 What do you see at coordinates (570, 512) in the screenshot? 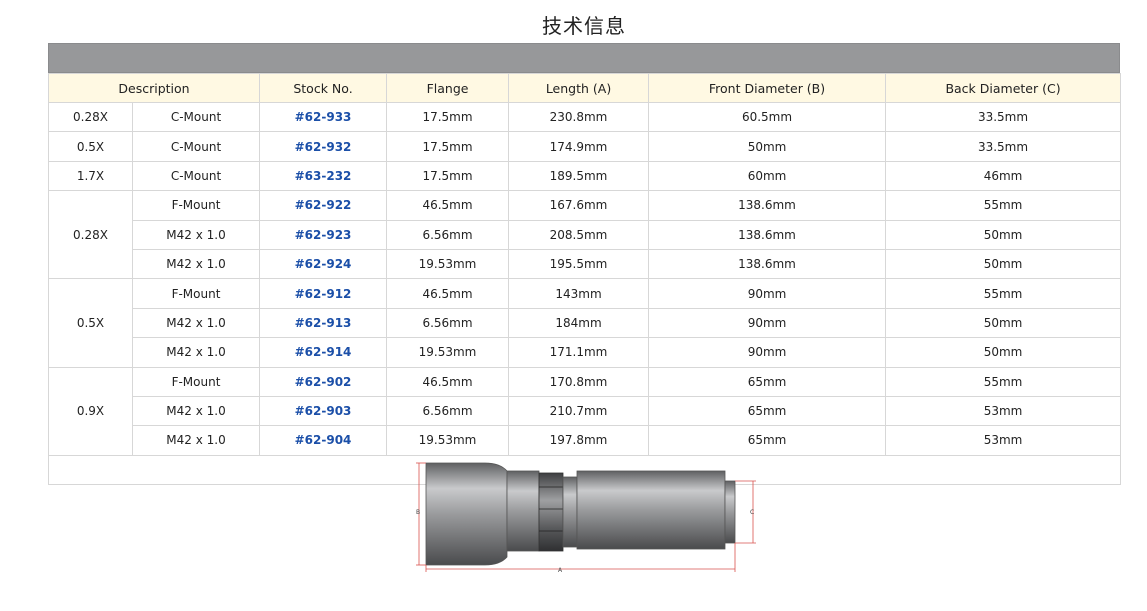
I see `lens-connector` at bounding box center [570, 512].